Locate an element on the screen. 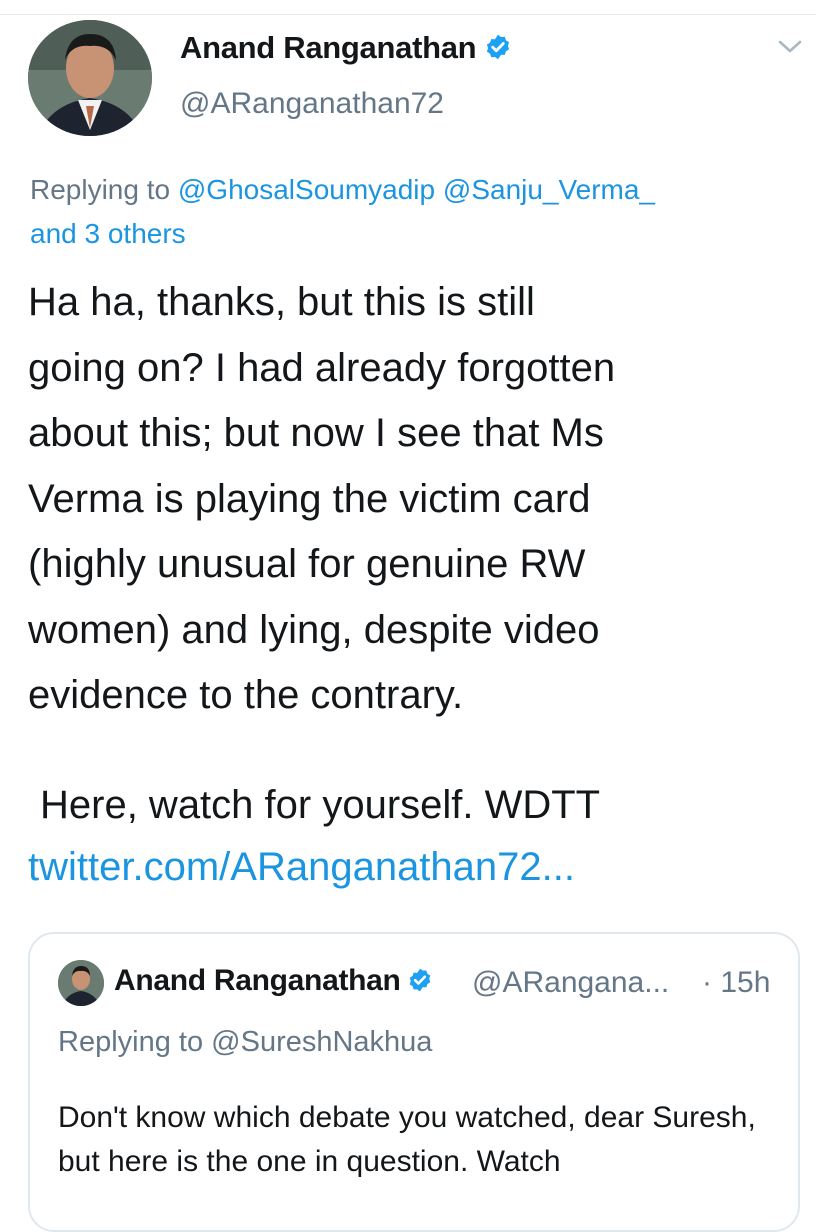  chevron-down-icon is located at coordinates (790, 46).